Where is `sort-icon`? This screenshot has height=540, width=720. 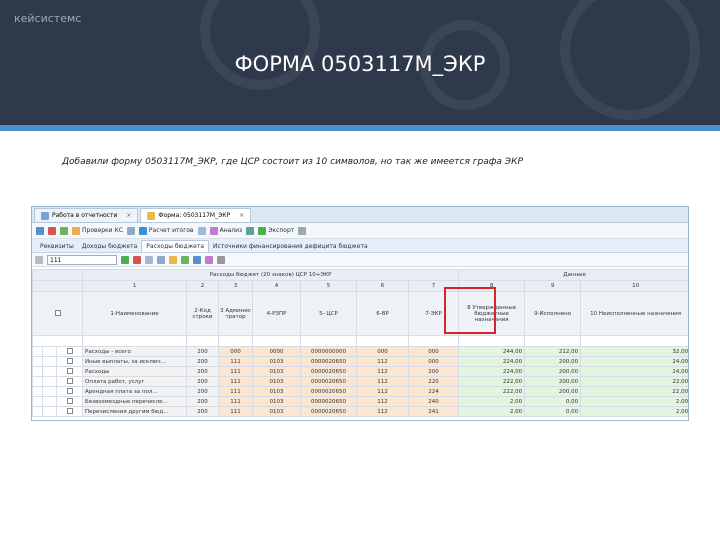 sort-icon is located at coordinates (197, 259).